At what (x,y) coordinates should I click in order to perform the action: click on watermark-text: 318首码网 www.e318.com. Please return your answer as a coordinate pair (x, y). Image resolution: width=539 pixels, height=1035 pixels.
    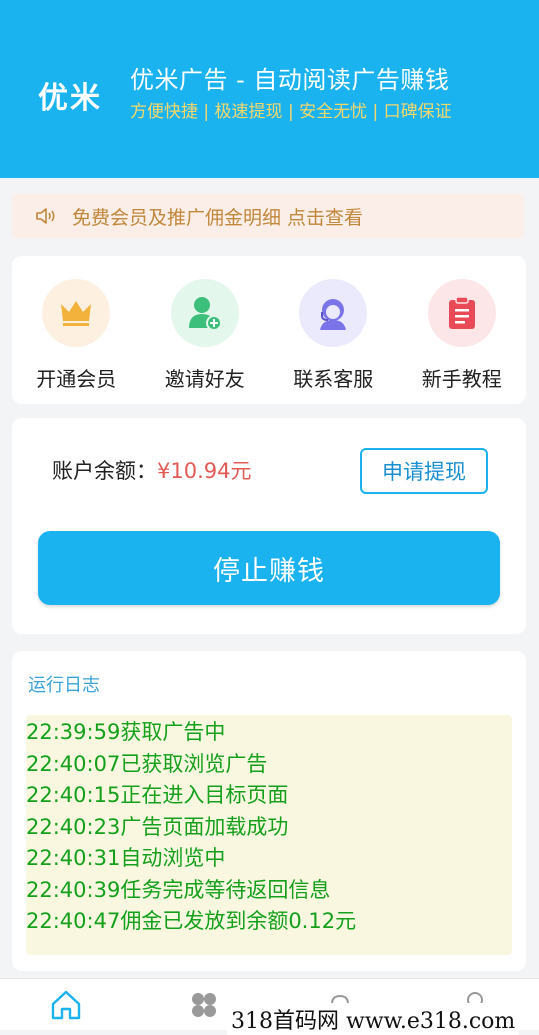
    Looking at the image, I should click on (373, 1019).